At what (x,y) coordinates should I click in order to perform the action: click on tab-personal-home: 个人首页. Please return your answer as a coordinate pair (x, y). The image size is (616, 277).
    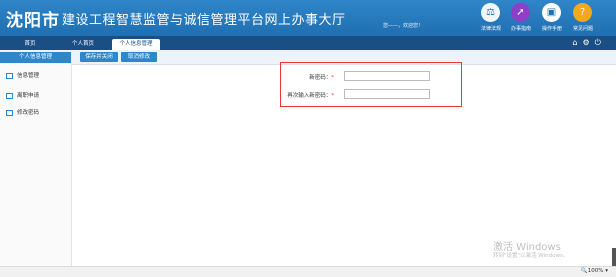
    Looking at the image, I should click on (83, 44).